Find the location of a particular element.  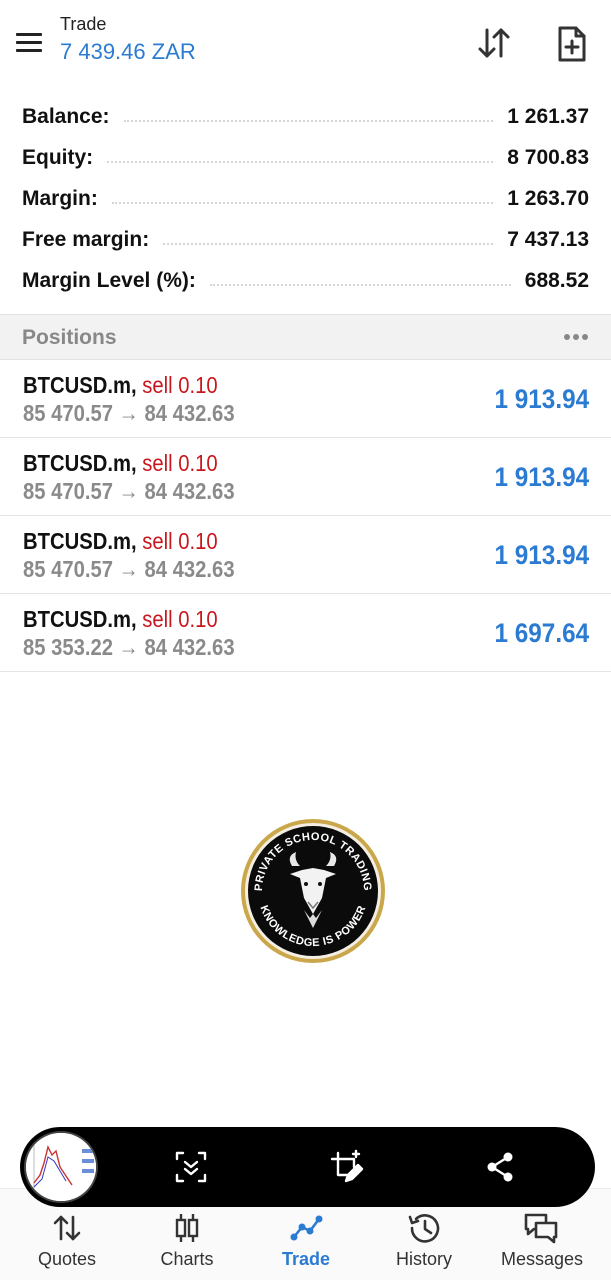

summary-row-margin: Margin: 1 263.70 is located at coordinates (305, 198).